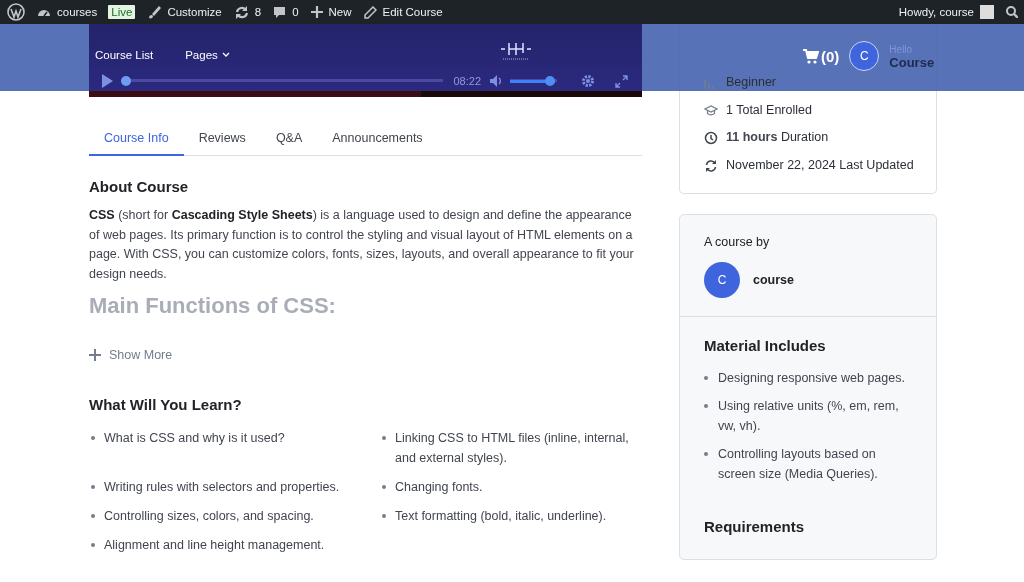 Image resolution: width=1024 pixels, height=582 pixels. Describe the element at coordinates (124, 55) in the screenshot. I see `nav-link: Course List` at that location.